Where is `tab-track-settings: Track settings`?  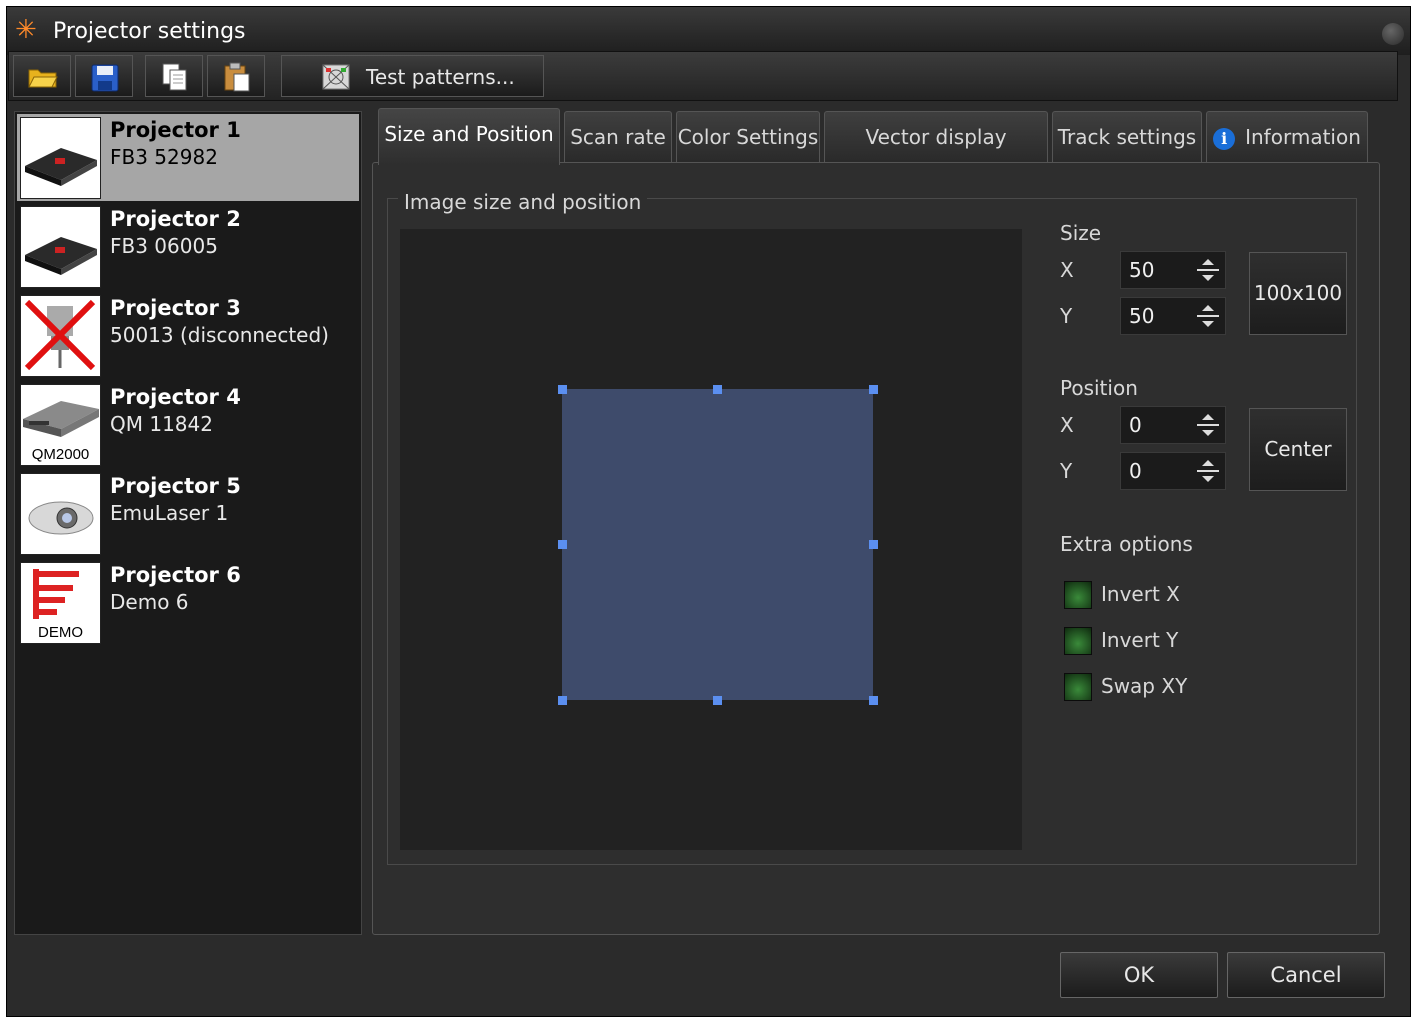 tab-track-settings: Track settings is located at coordinates (1127, 136).